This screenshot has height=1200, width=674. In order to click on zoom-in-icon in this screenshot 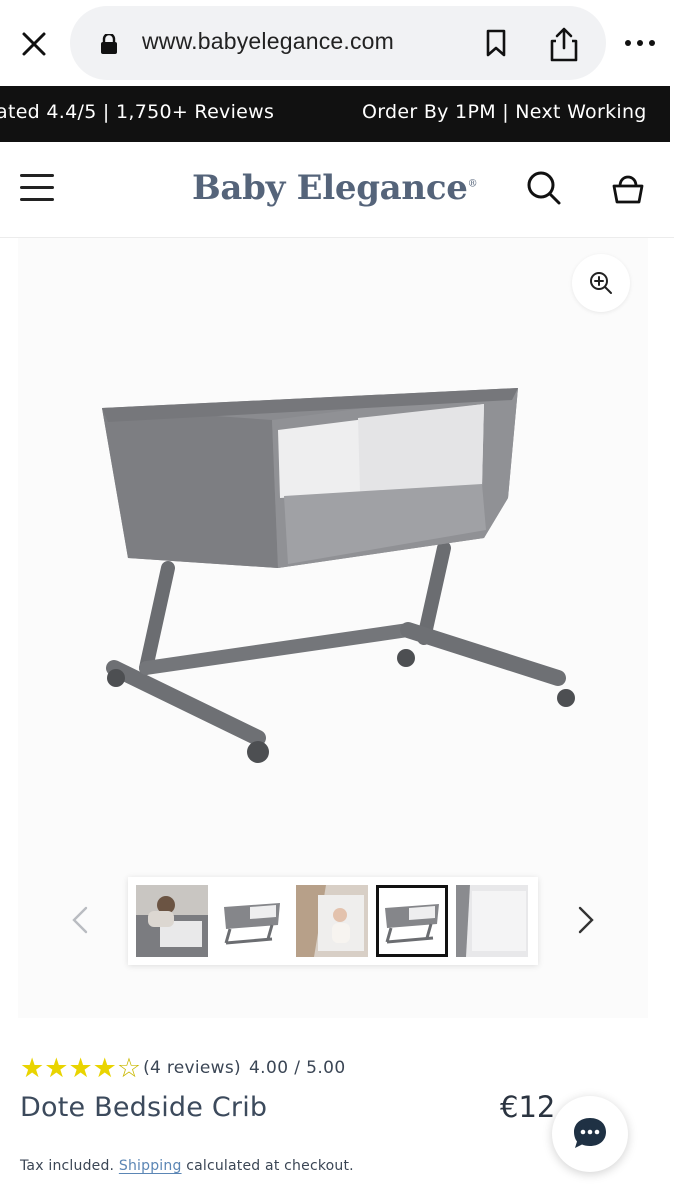, I will do `click(601, 283)`.